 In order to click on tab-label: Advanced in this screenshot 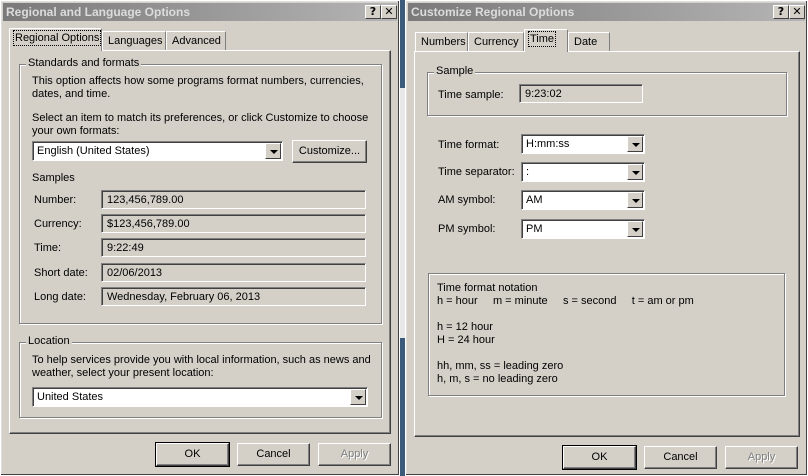, I will do `click(196, 41)`.